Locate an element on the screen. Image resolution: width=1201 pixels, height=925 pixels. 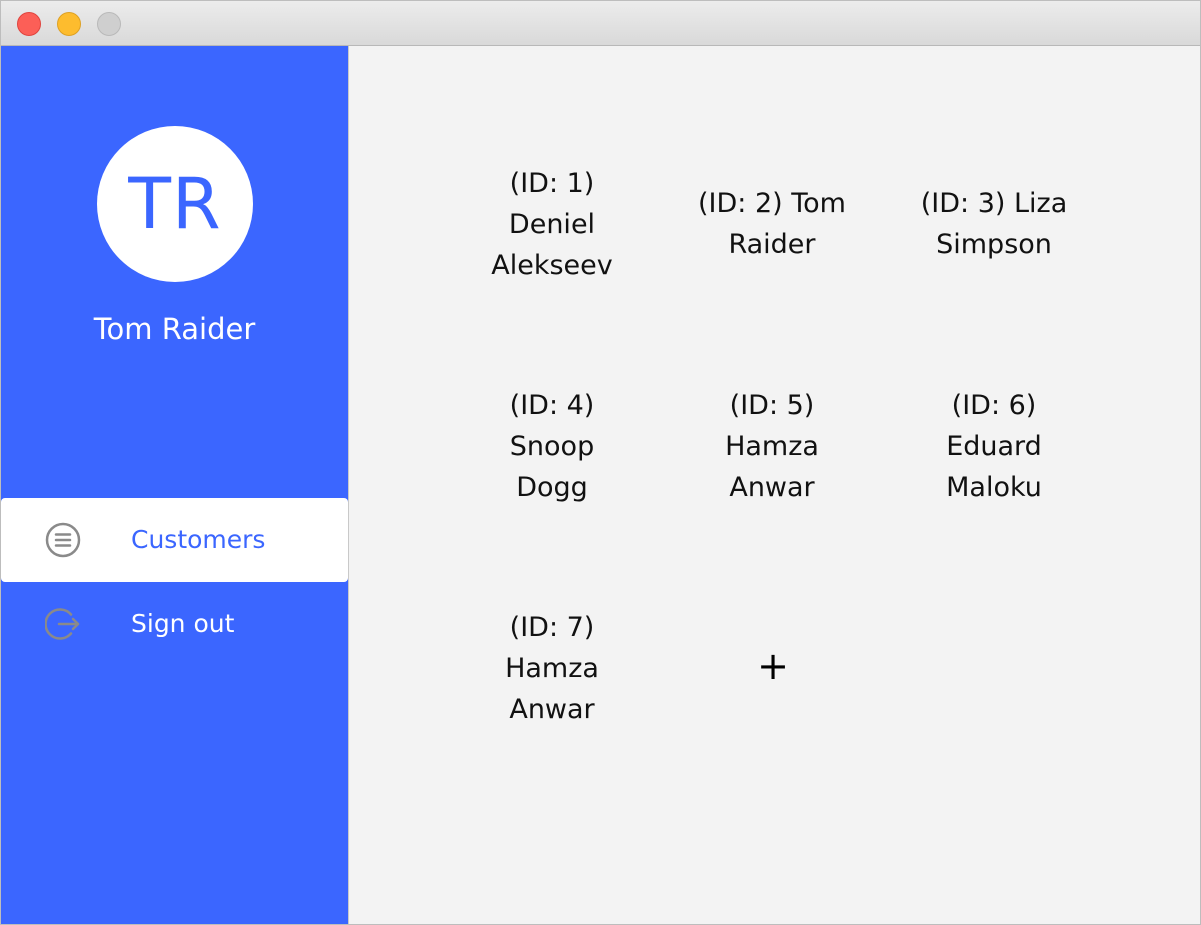
customer-name-line: Alekseev is located at coordinates (552, 265).